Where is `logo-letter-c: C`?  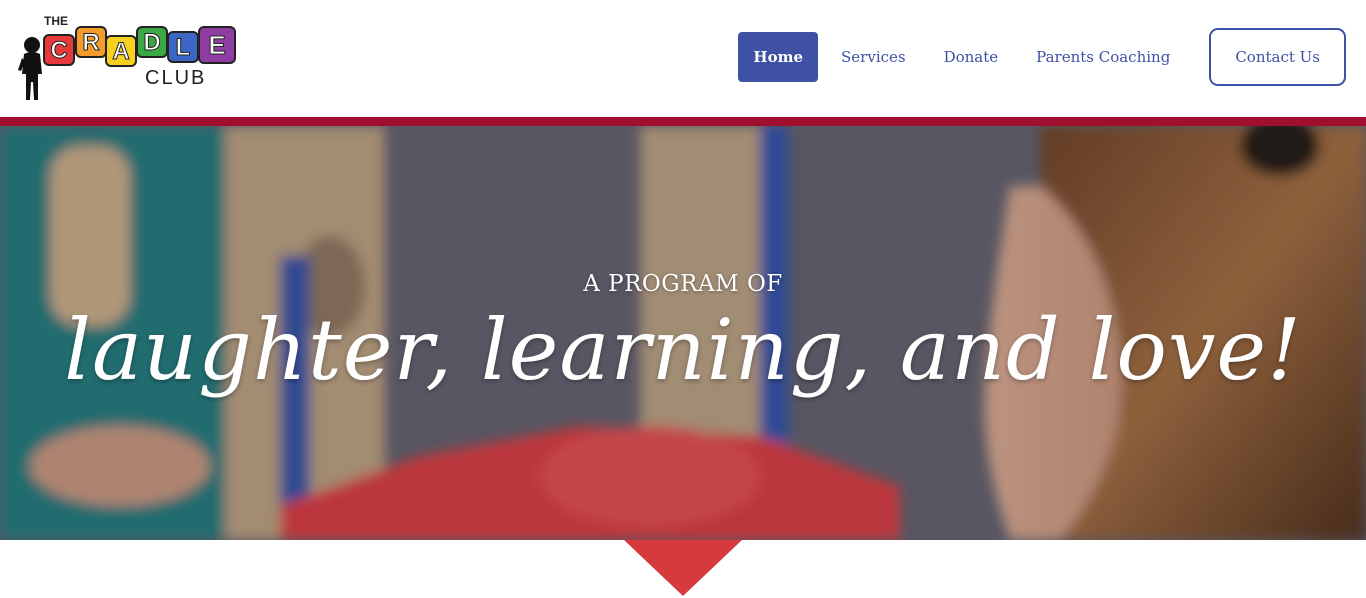
logo-letter-c: C is located at coordinates (58, 50).